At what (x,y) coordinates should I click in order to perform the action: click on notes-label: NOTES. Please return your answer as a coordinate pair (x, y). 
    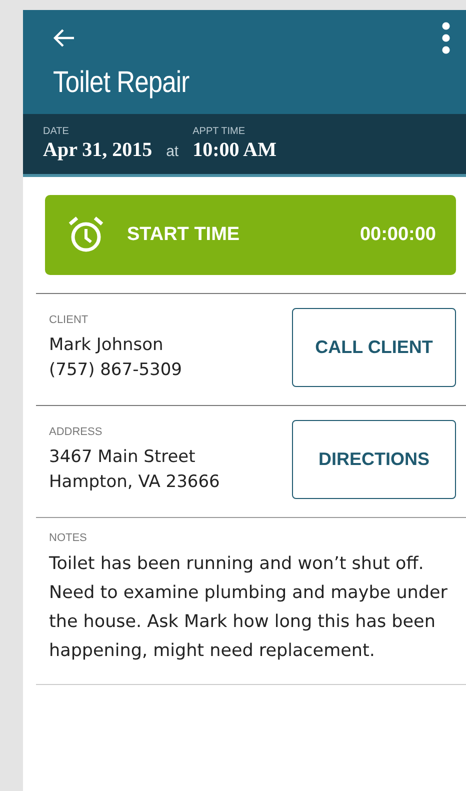
    Looking at the image, I should click on (68, 538).